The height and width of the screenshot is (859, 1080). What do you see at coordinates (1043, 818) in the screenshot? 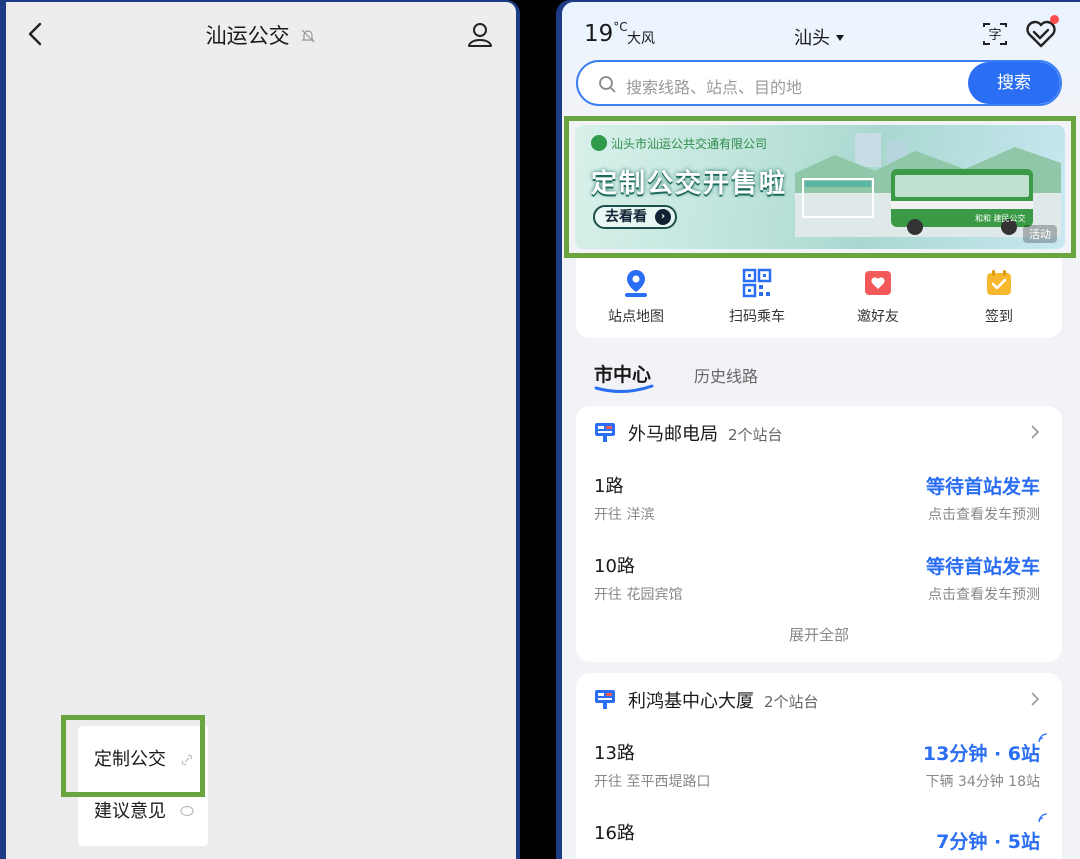
I see `realtime-signal-icon` at bounding box center [1043, 818].